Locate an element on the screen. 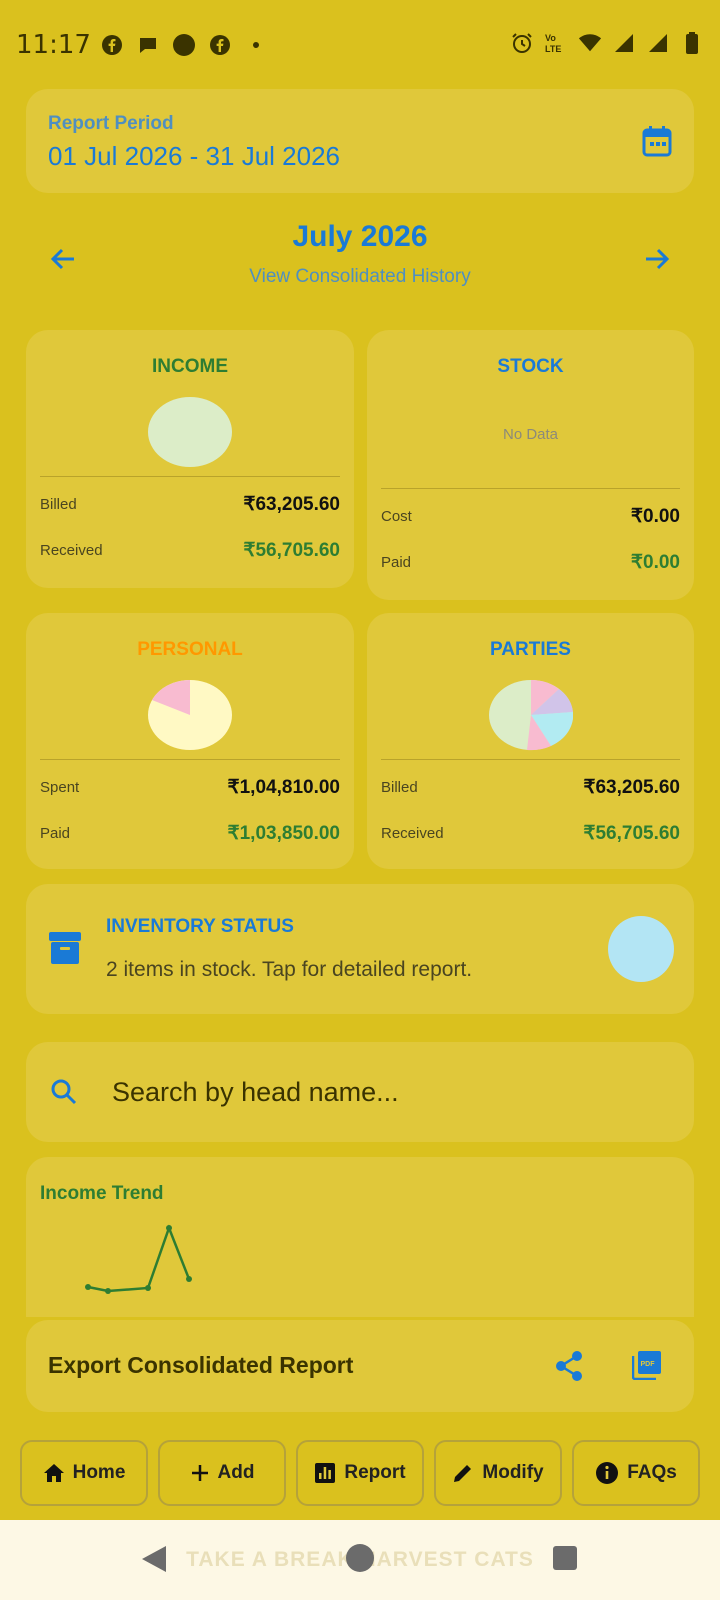  personal-title: PERSONAL is located at coordinates (190, 649).